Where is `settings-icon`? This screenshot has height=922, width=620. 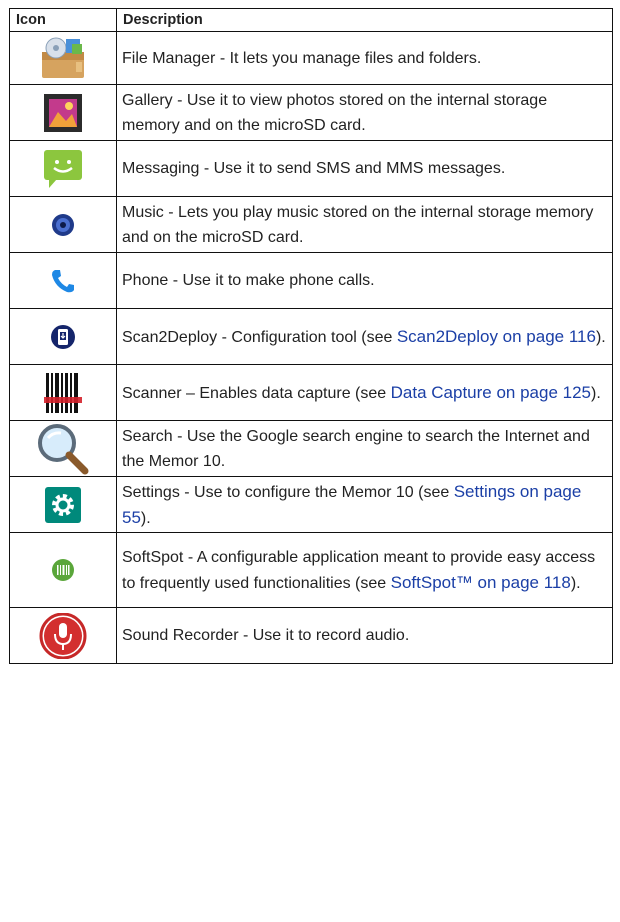
settings-icon is located at coordinates (63, 504).